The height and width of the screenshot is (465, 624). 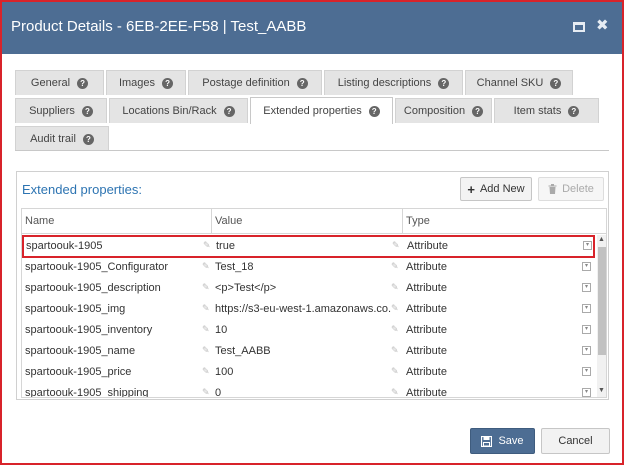 I want to click on tab-label: Locations Bin/Rack, so click(x=169, y=111).